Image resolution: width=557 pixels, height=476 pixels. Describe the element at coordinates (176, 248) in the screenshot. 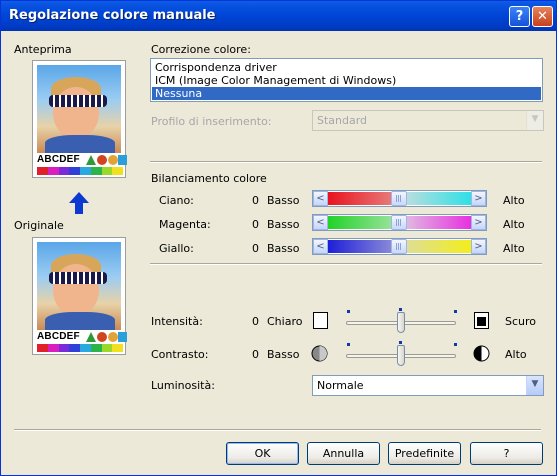

I see `yellow-label: Giallo:` at that location.